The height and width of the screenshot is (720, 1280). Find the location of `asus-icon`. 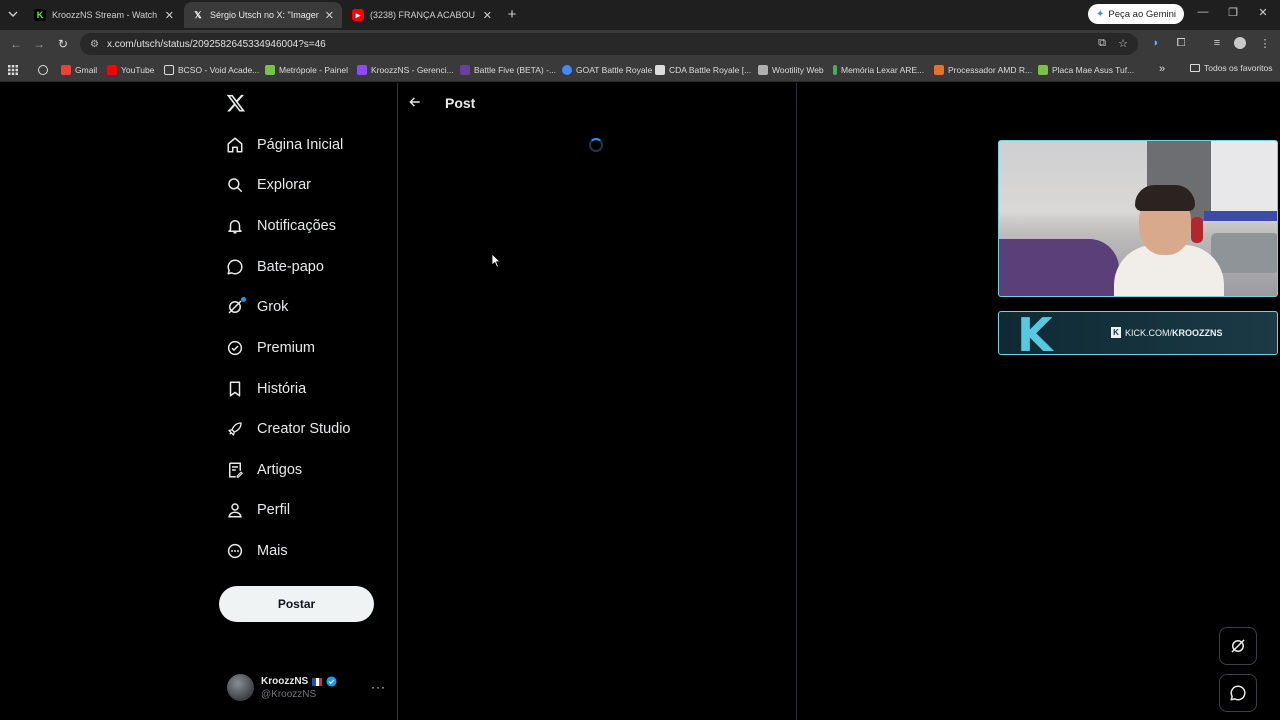

asus-icon is located at coordinates (1043, 70).